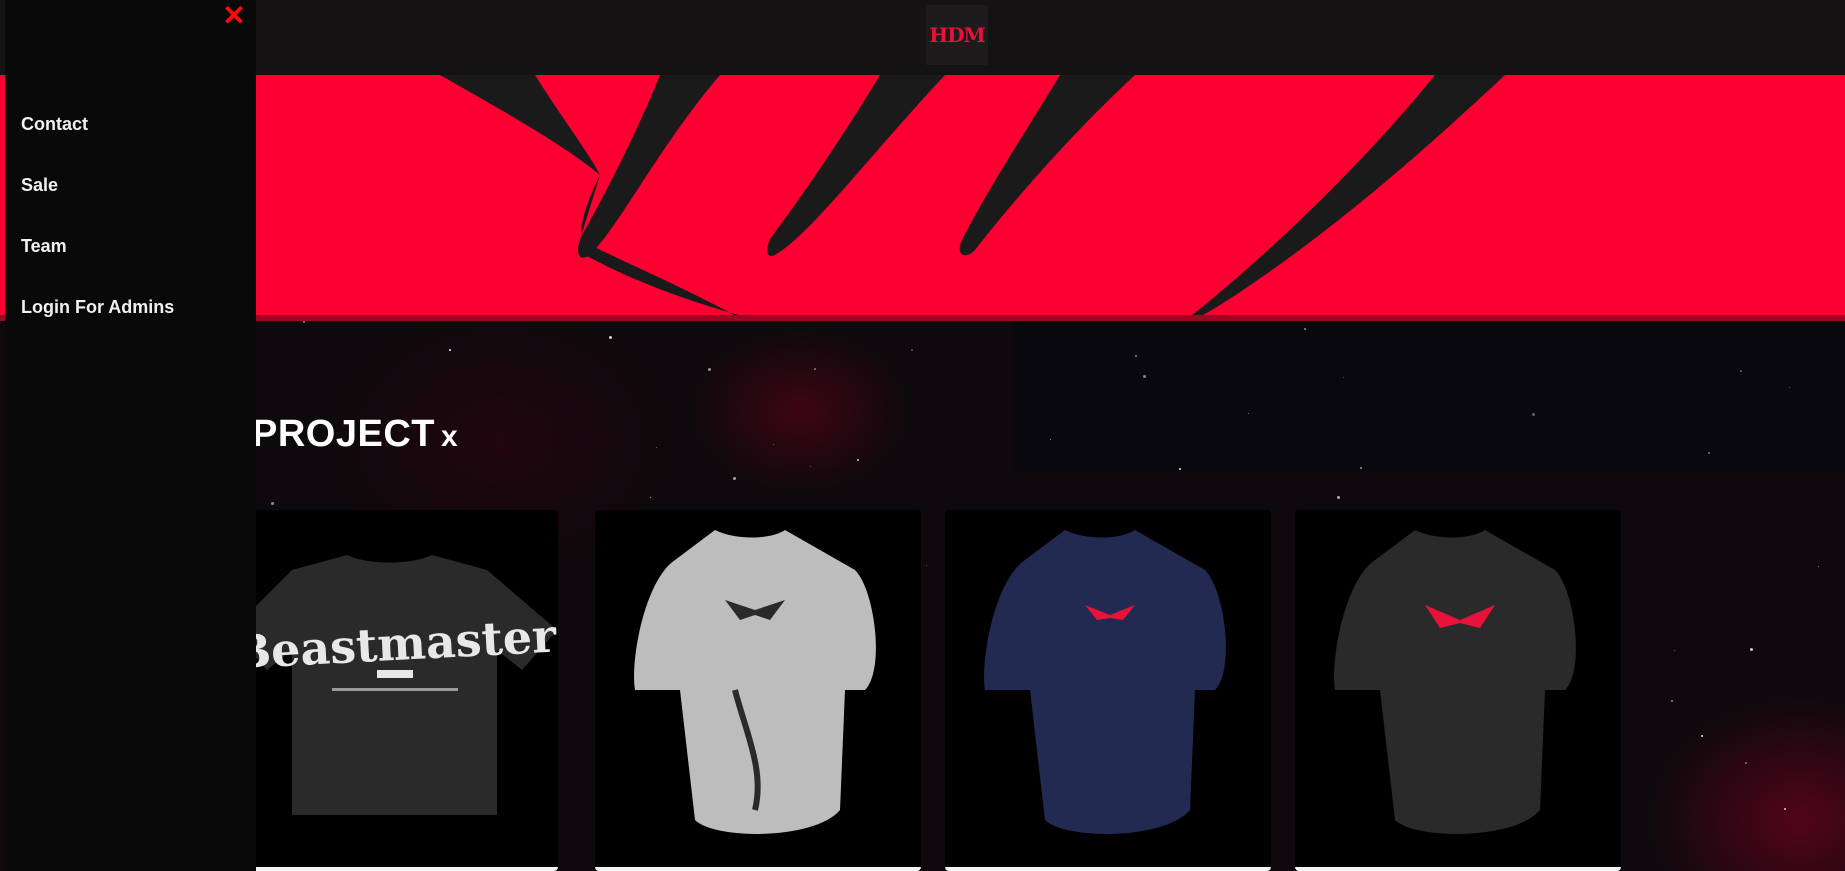 This screenshot has height=871, width=1845. I want to click on menu-item-login-admins: Login For Admins, so click(97, 307).